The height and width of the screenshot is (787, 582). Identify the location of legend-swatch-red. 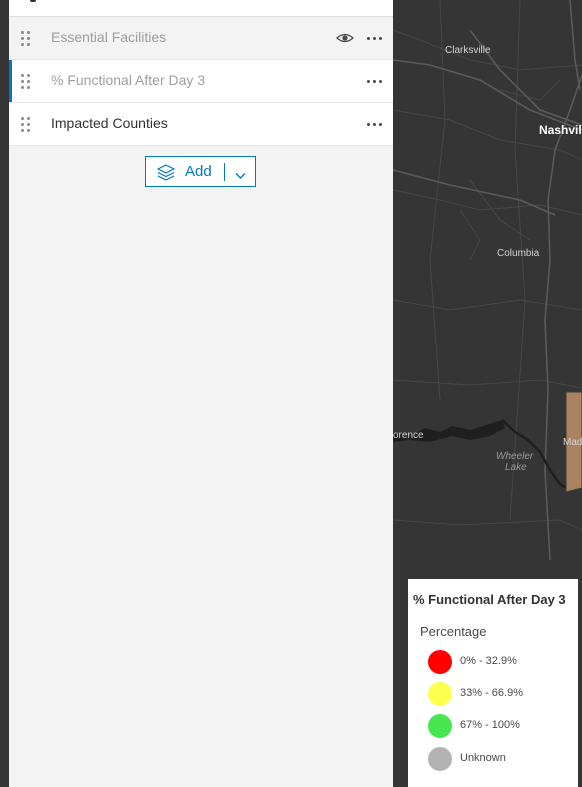
(440, 662).